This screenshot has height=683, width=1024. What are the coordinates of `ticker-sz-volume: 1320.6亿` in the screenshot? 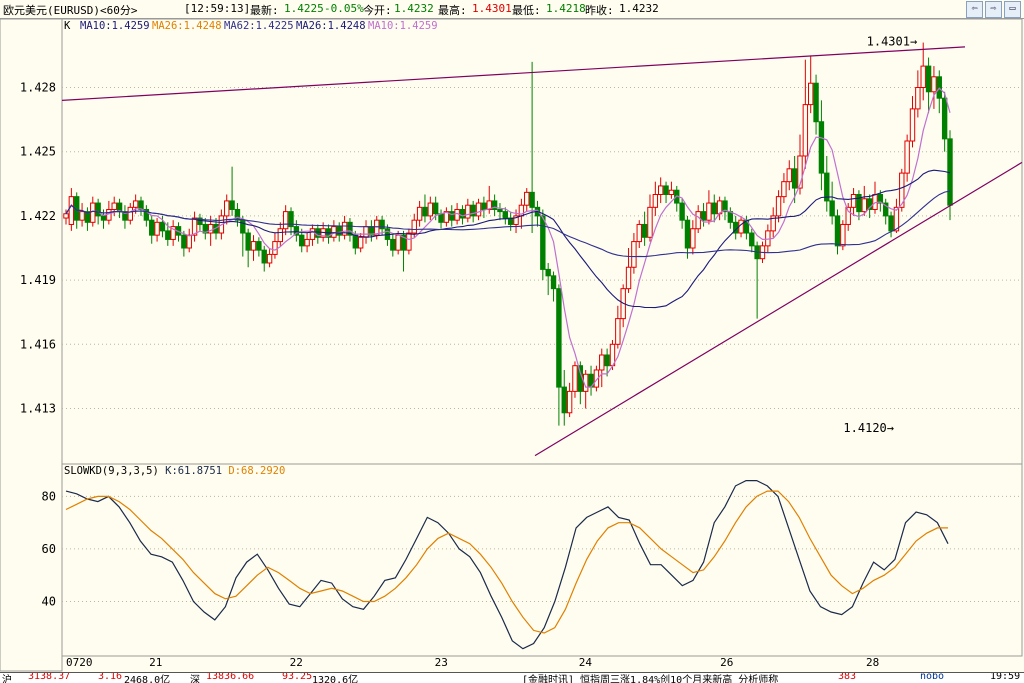 It's located at (335, 679).